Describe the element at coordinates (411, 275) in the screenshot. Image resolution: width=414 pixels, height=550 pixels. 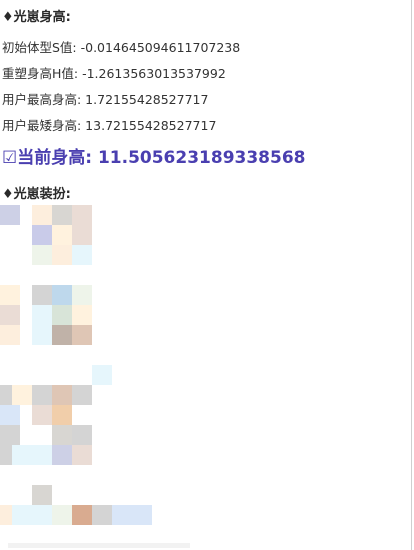
I see `right-border` at that location.